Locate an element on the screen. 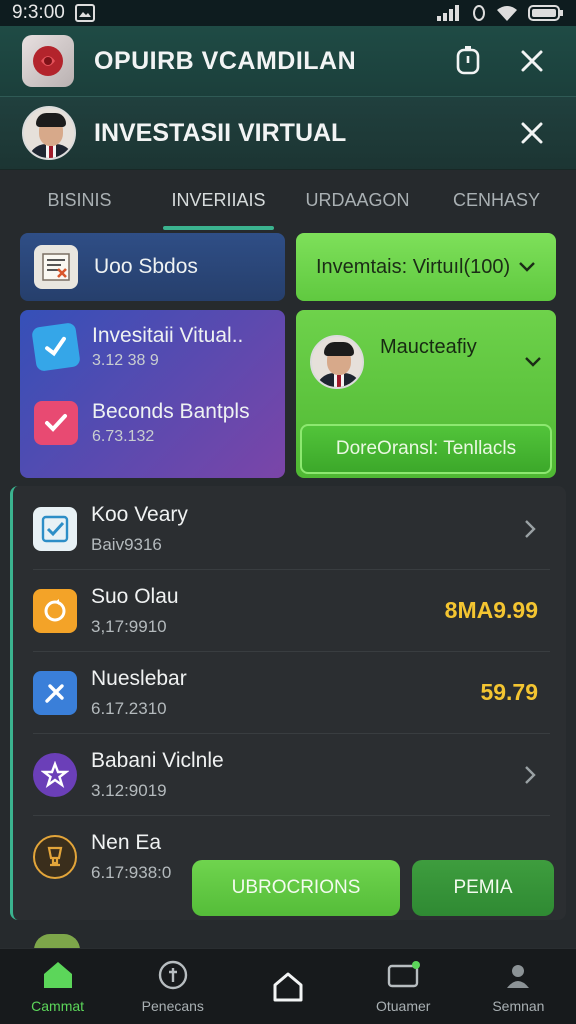 The height and width of the screenshot is (1024, 576). list-item: Babani Viclnle 3.12:9019 is located at coordinates (291, 775).